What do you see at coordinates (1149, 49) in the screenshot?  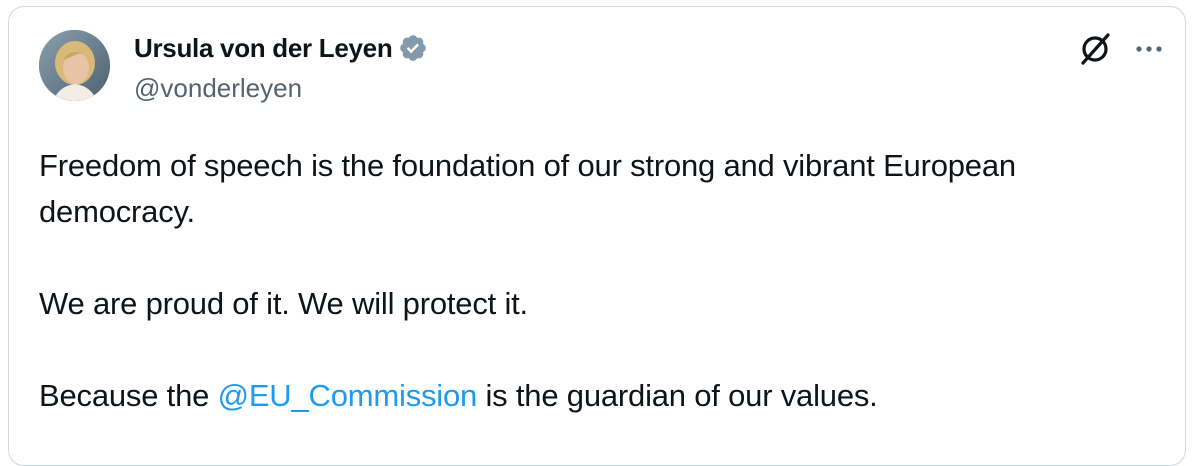 I see `more-options-icon` at bounding box center [1149, 49].